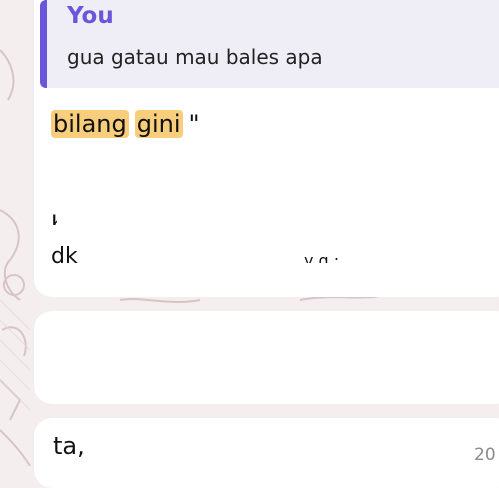  Describe the element at coordinates (485, 455) in the screenshot. I see `message-timestamp: 20` at that location.